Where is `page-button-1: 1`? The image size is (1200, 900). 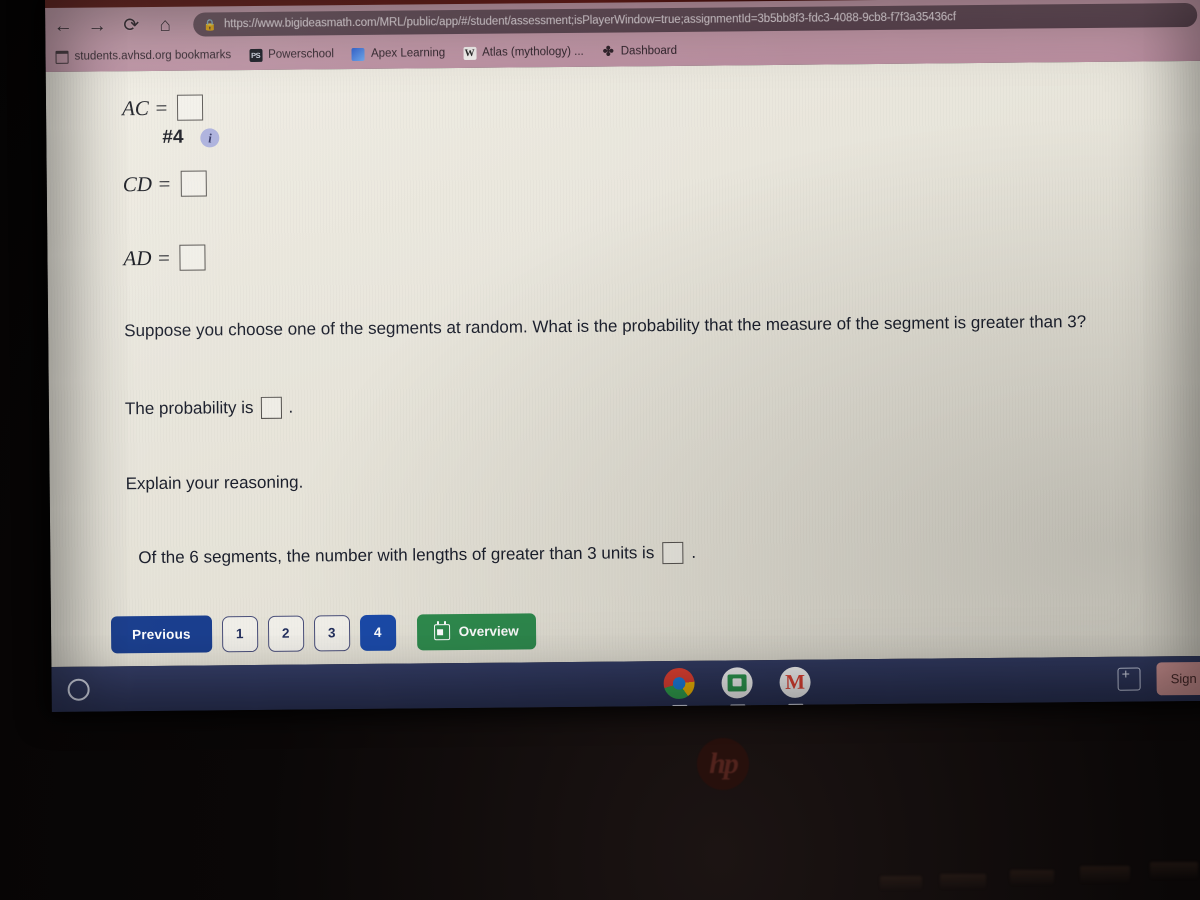
page-button-1: 1 is located at coordinates (239, 633).